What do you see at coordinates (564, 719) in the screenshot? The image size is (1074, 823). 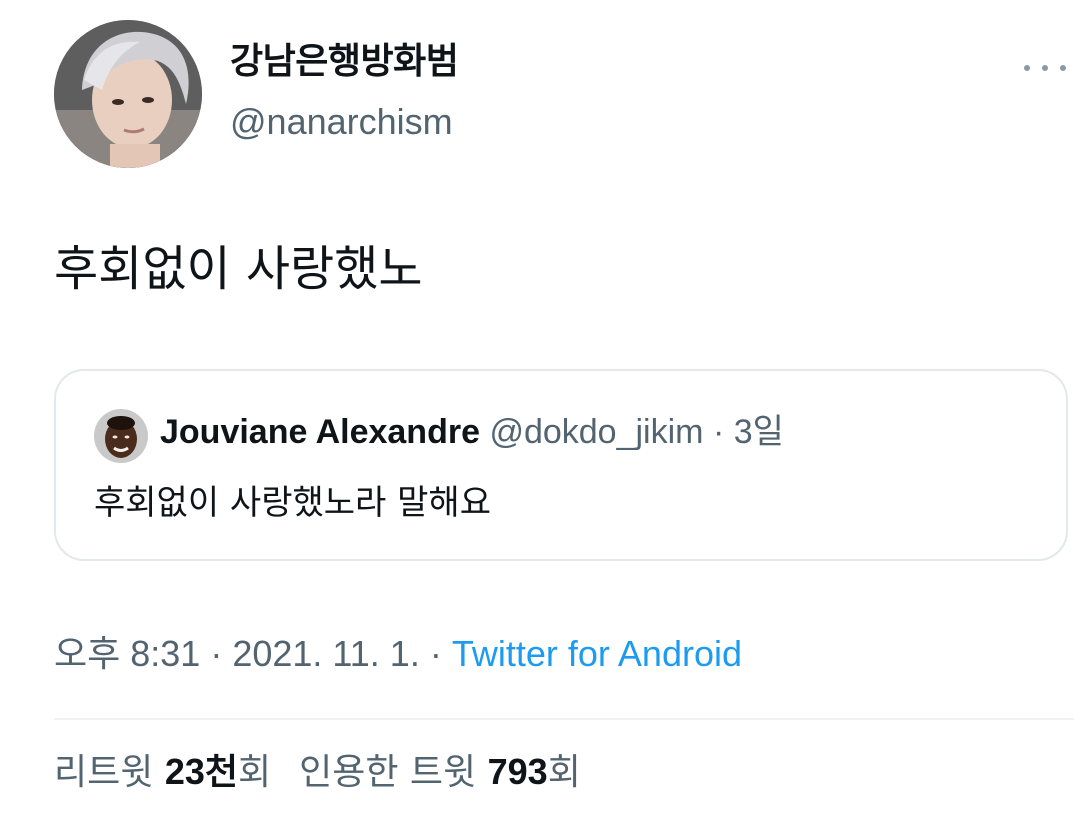 I see `divider` at bounding box center [564, 719].